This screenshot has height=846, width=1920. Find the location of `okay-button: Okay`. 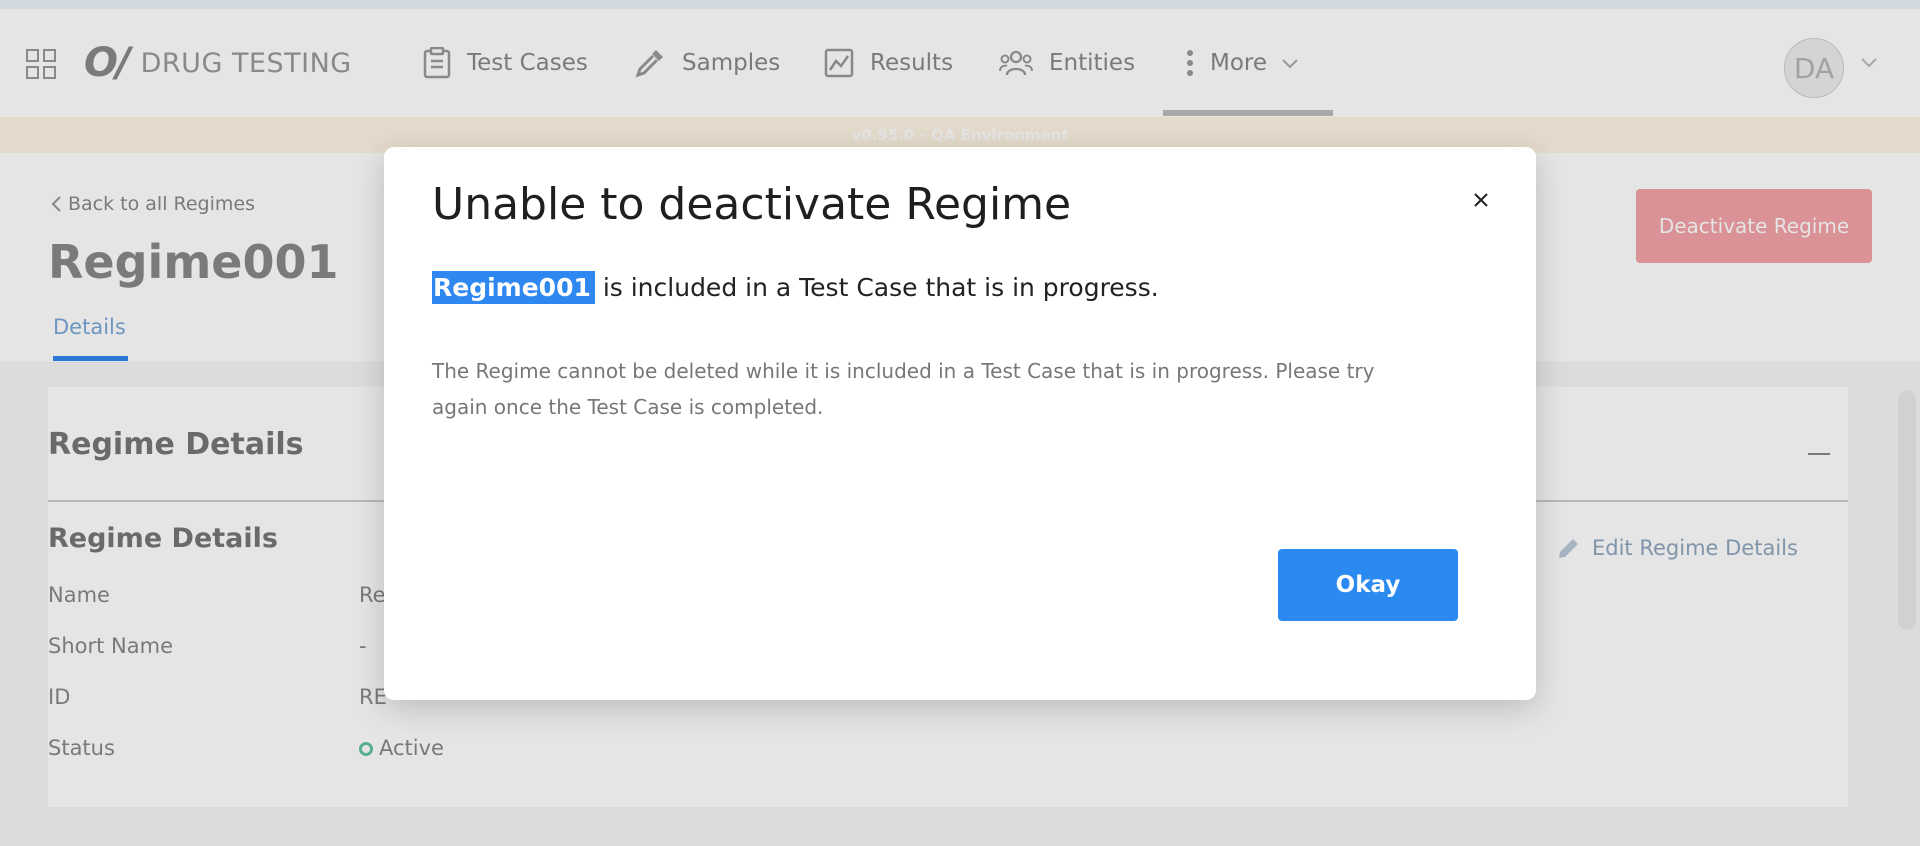

okay-button: Okay is located at coordinates (1368, 585).